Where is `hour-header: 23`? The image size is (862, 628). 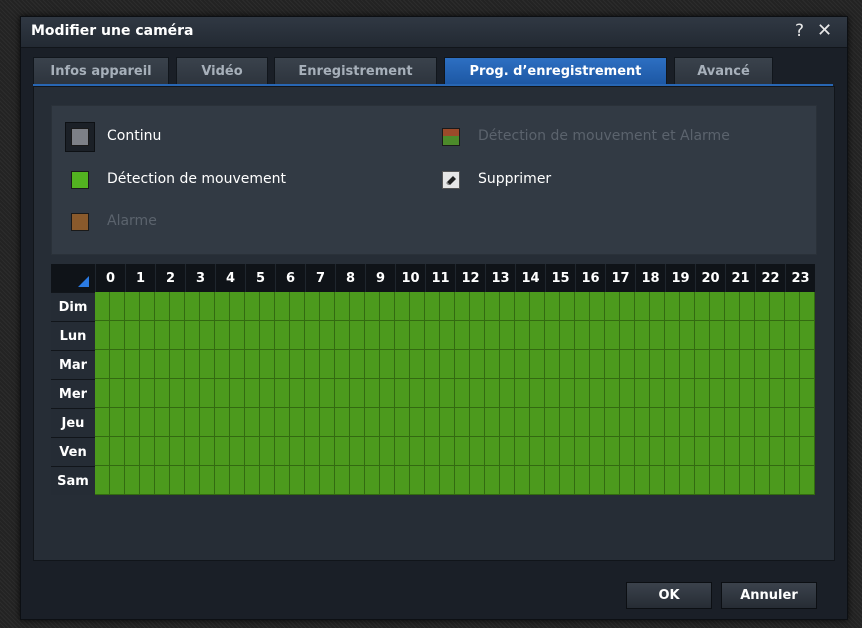
hour-header: 23 is located at coordinates (800, 278).